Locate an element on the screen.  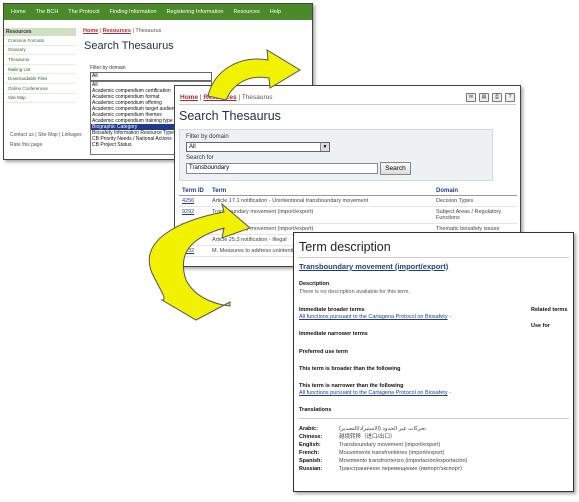
flow-arrows is located at coordinates (224, 185).